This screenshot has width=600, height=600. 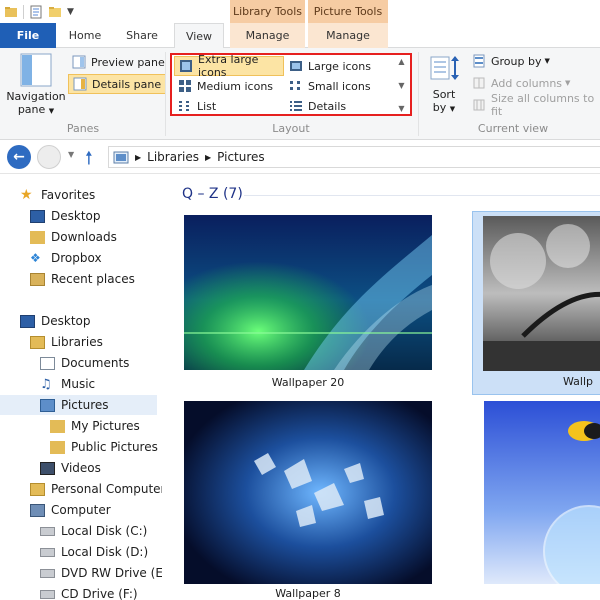 I want to click on size-columns-icon, so click(x=479, y=105).